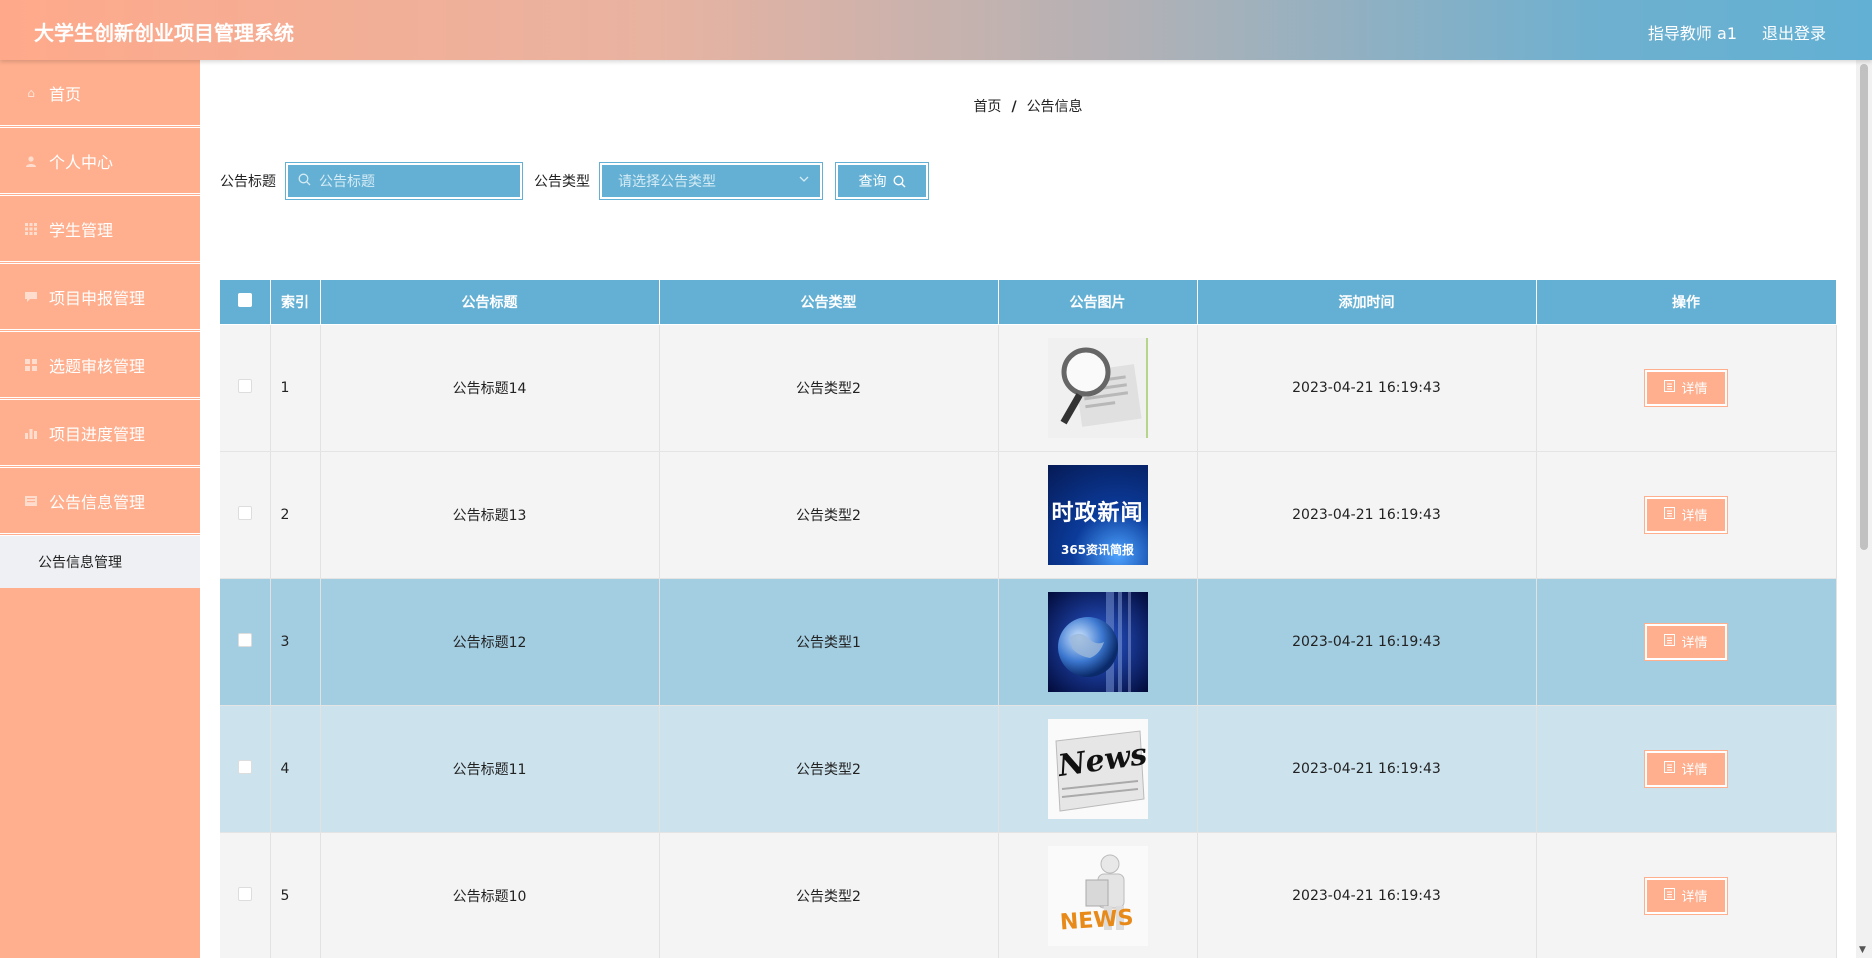  Describe the element at coordinates (295, 302) in the screenshot. I see `column-header-index: 索引` at that location.